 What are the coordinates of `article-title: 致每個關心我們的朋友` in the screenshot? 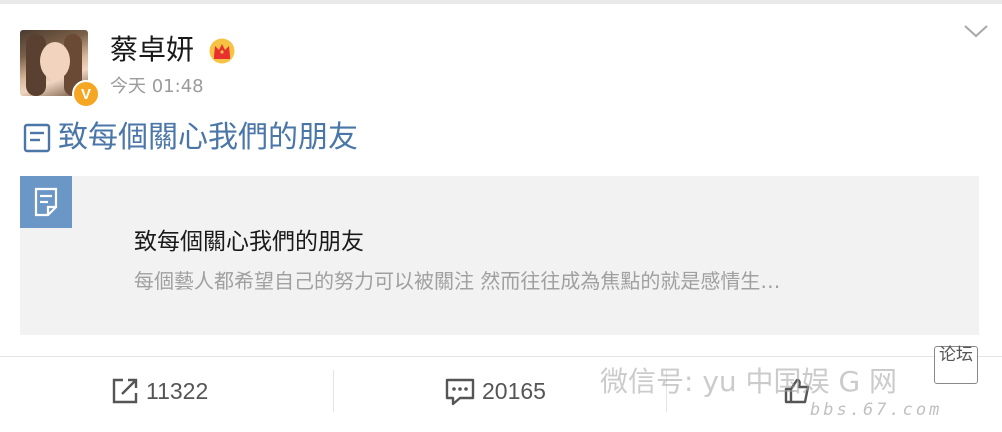 It's located at (208, 138).